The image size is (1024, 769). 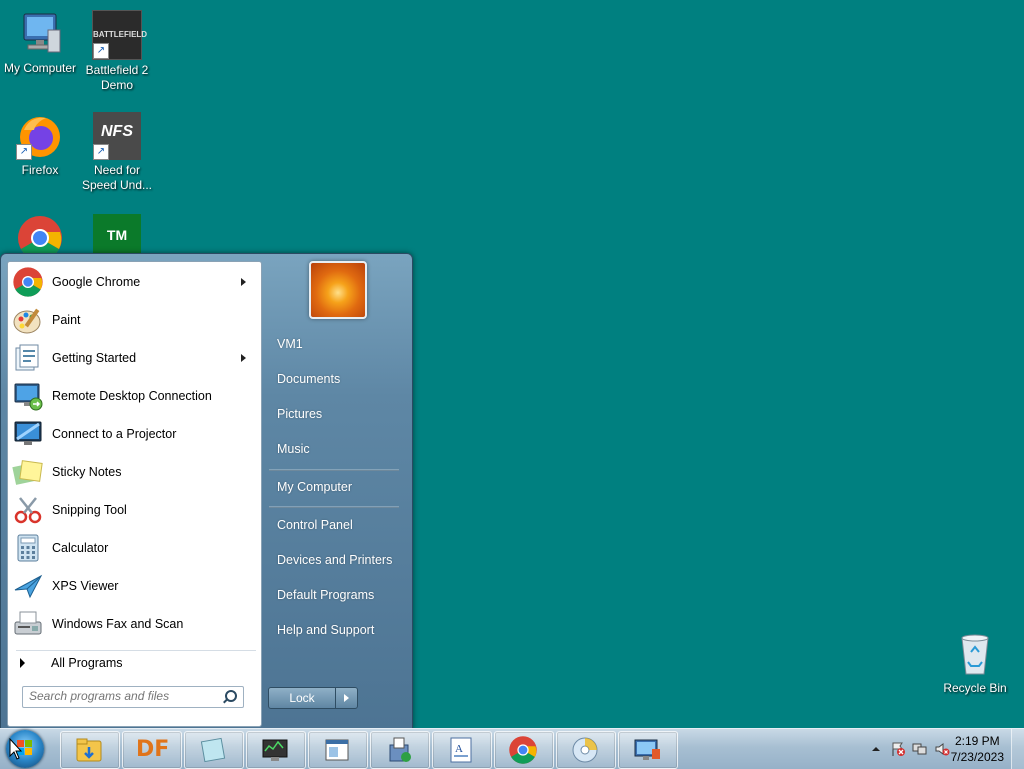 I want to click on desktop-icon-label: My Computer, so click(x=40, y=68).